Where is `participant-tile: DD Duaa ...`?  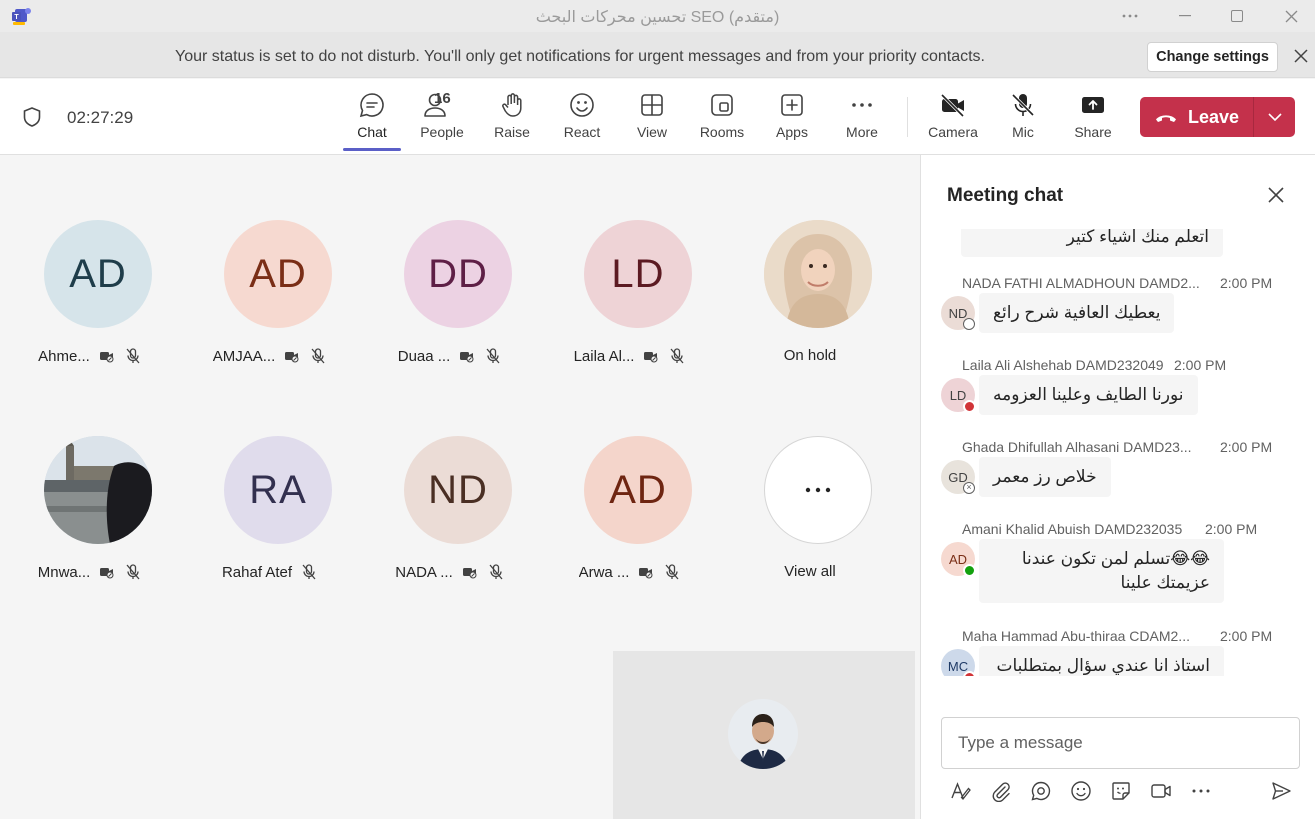 participant-tile: DD Duaa ... is located at coordinates (450, 310).